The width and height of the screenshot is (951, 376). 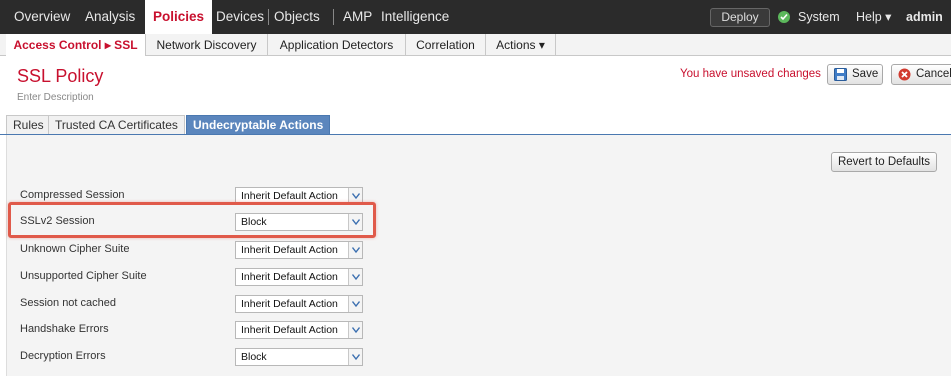 What do you see at coordinates (55, 97) in the screenshot?
I see `policy-description: Enter Description` at bounding box center [55, 97].